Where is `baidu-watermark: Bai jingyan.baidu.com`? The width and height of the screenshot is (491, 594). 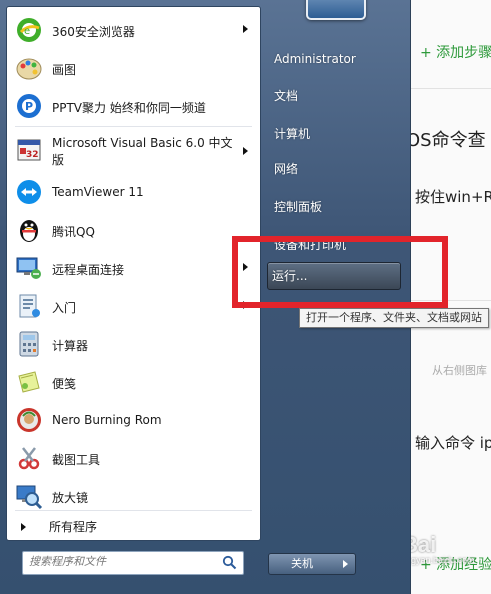
baidu-watermark: Bai jingyan.baidu.com is located at coordinates (438, 548).